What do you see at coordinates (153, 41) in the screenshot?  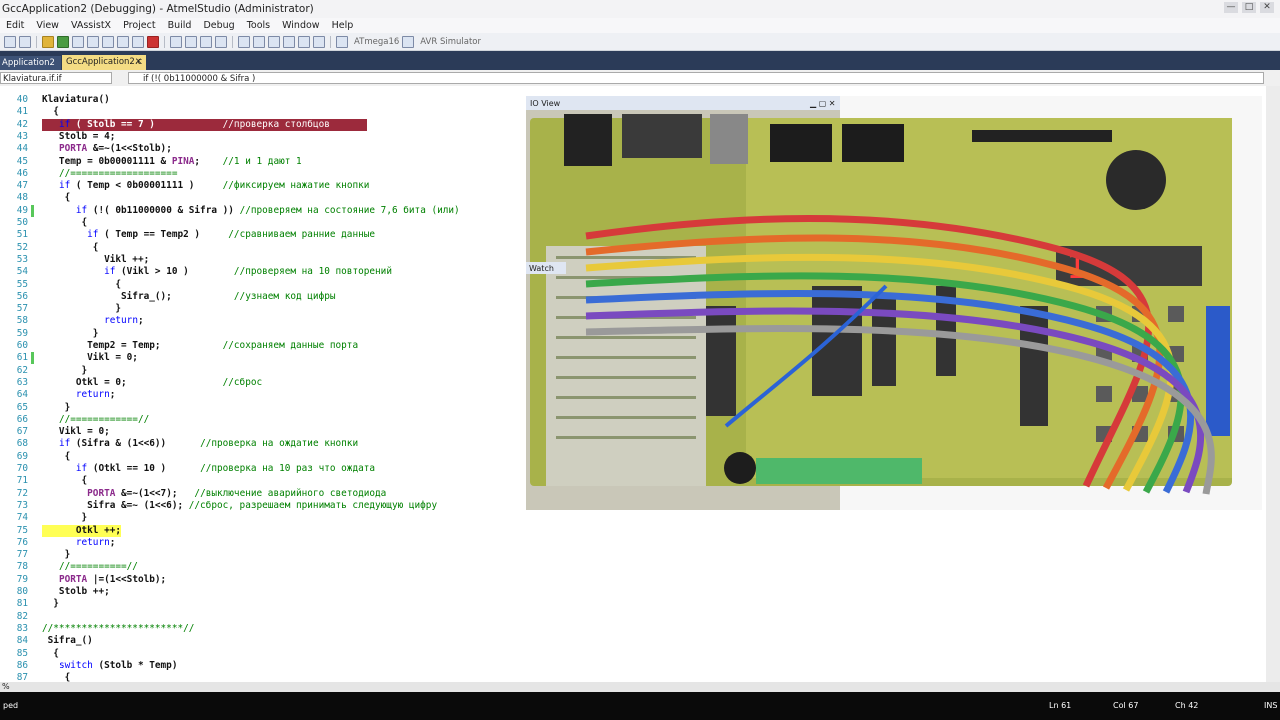 I see `breakpoint-icon` at bounding box center [153, 41].